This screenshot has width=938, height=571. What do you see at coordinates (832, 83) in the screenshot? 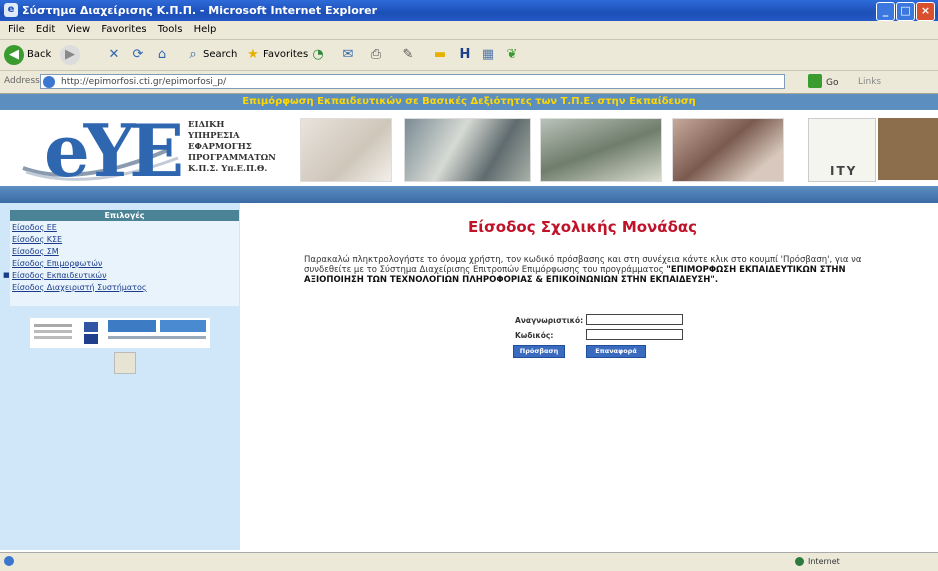
I see `go-button: Go` at bounding box center [832, 83].